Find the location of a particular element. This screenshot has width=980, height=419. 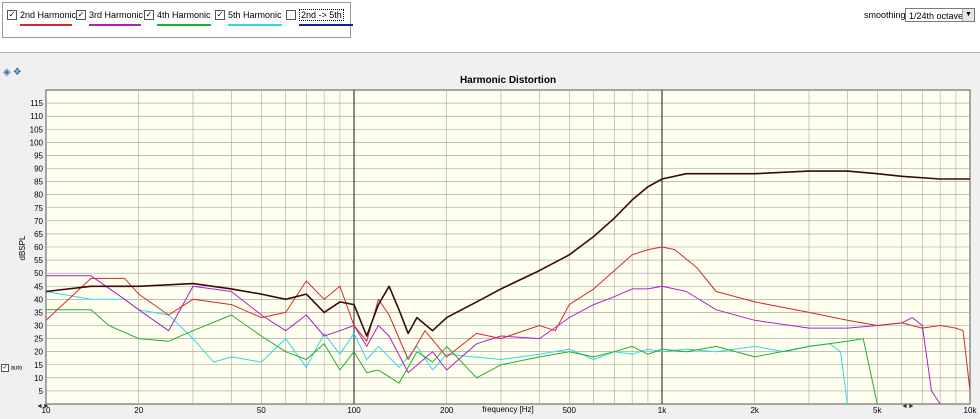

y-axis-label: dBSPL is located at coordinates (22, 247).